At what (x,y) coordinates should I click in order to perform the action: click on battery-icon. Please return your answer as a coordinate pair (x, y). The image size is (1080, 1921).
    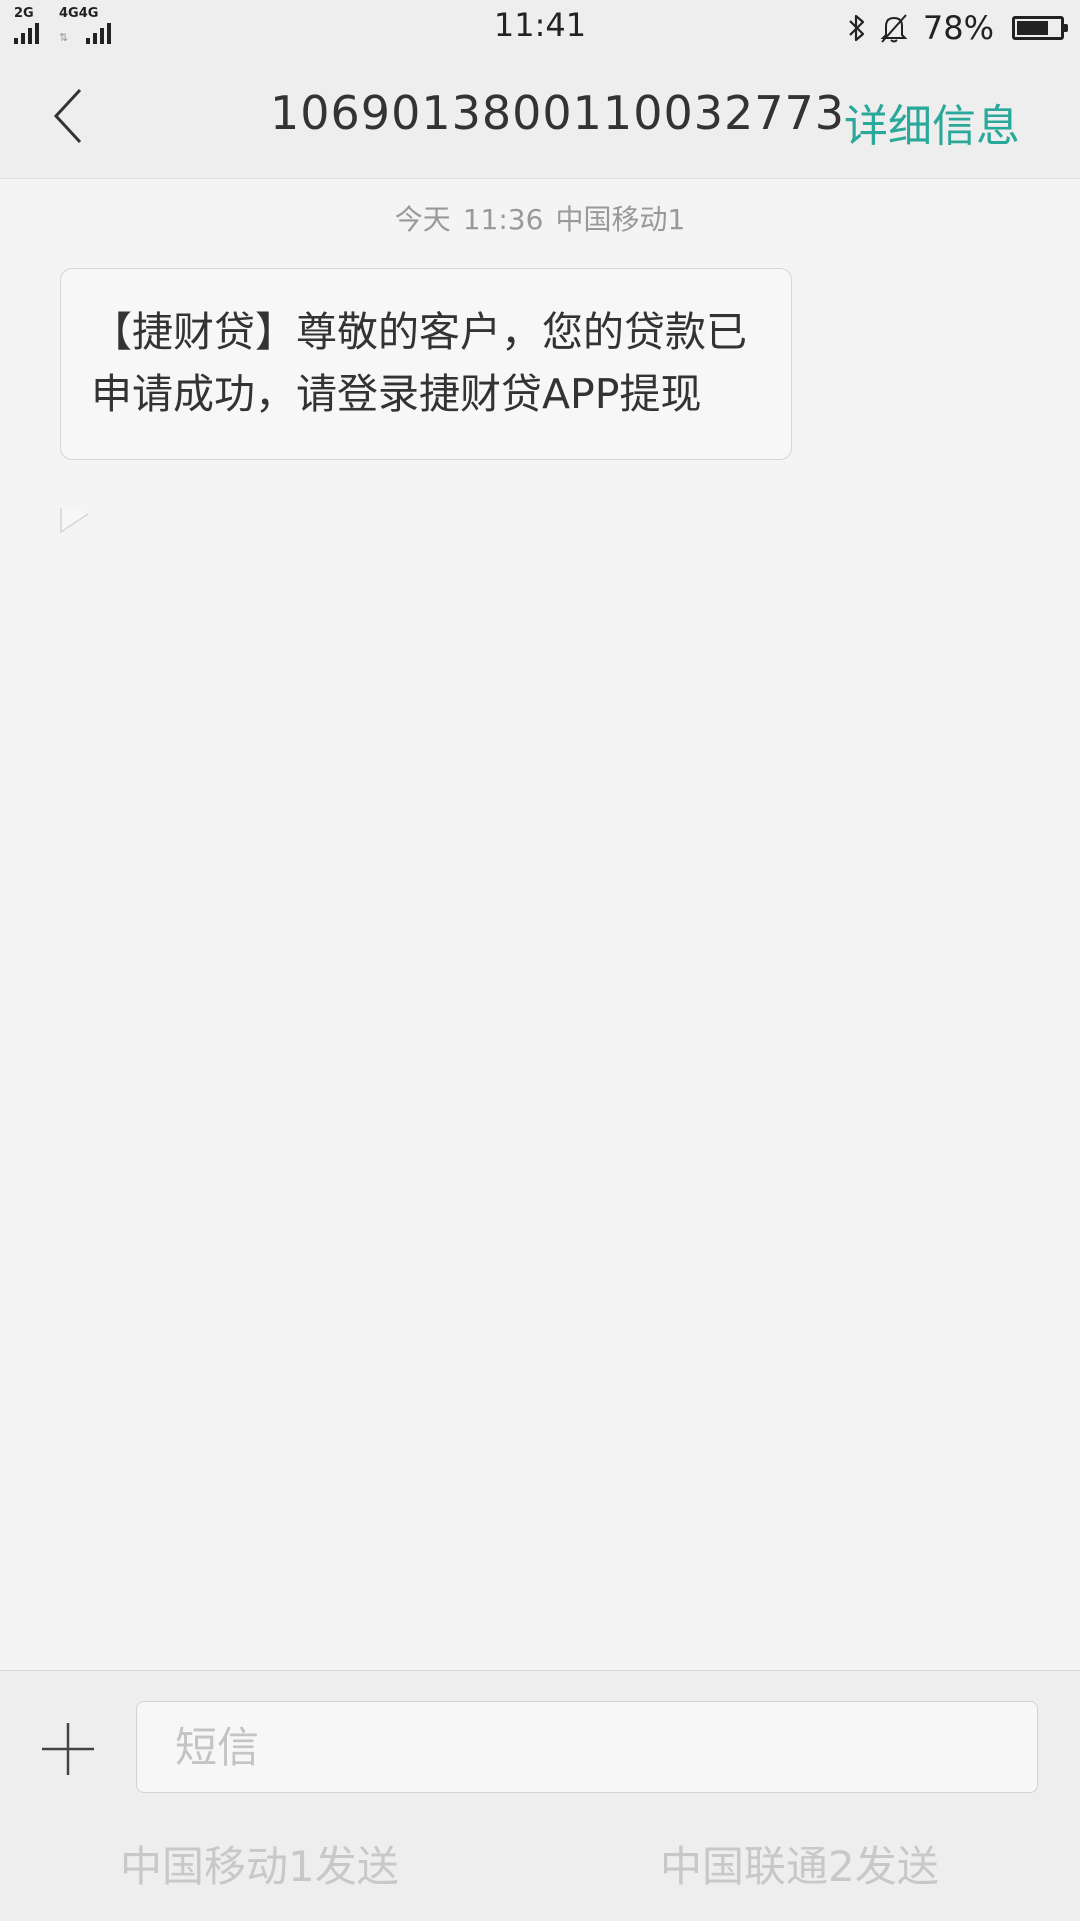
    Looking at the image, I should click on (1040, 28).